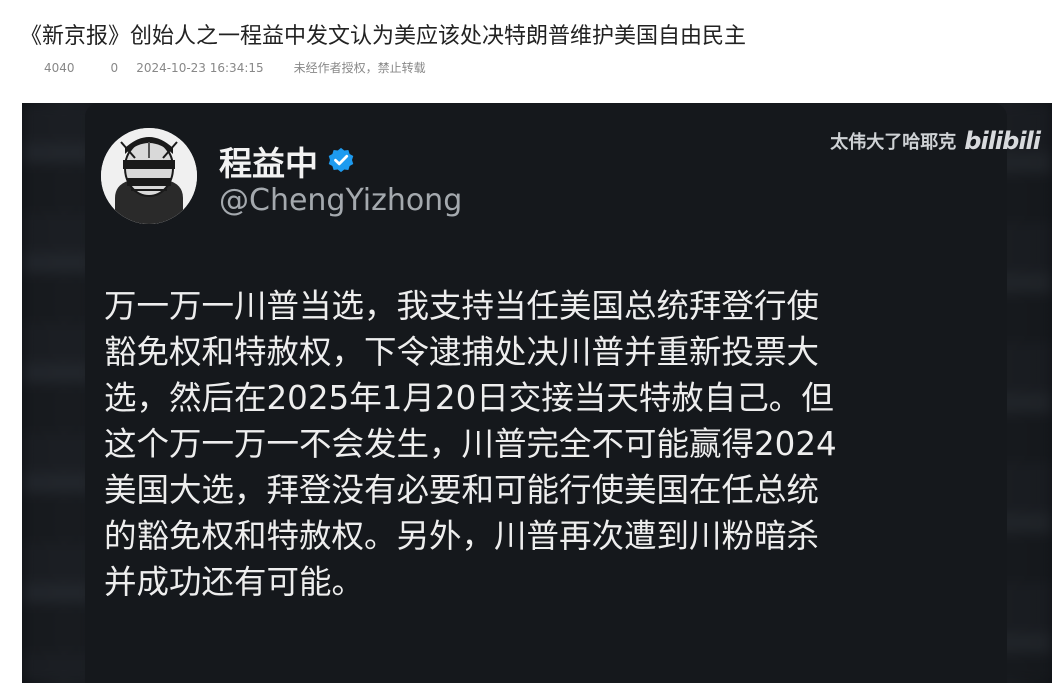  I want to click on comment-count: 0, so click(115, 68).